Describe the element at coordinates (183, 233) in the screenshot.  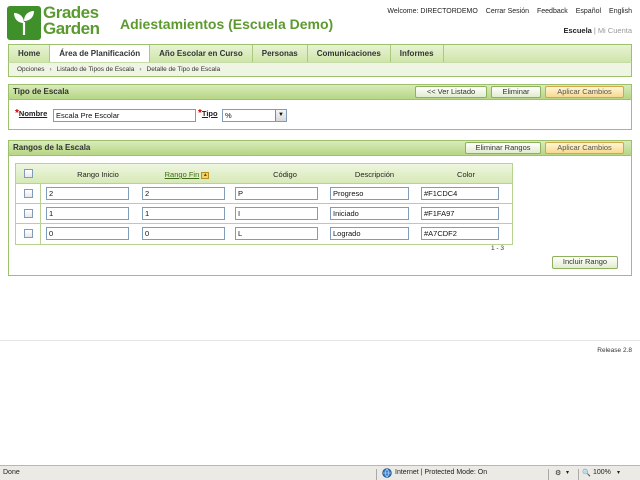
I see `rango-fin-input: 0` at that location.